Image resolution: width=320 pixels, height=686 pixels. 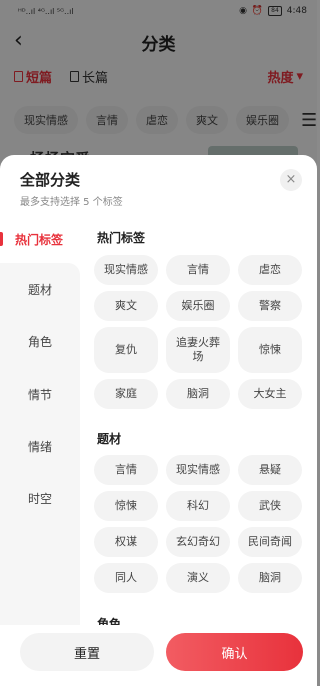 What do you see at coordinates (126, 578) in the screenshot?
I see `tag: 同人` at bounding box center [126, 578].